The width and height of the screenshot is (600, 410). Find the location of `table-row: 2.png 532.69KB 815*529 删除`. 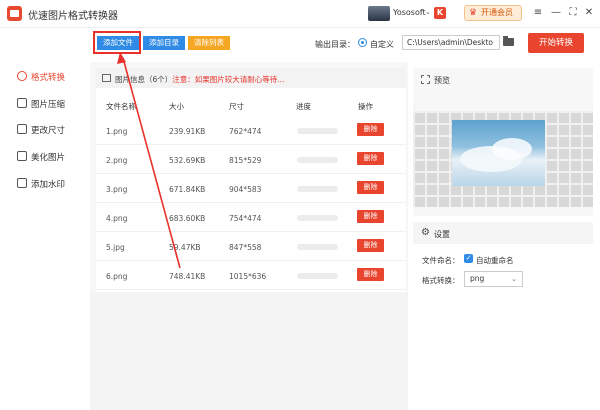

table-row: 2.png 532.69KB 815*529 删除 is located at coordinates (251, 159).